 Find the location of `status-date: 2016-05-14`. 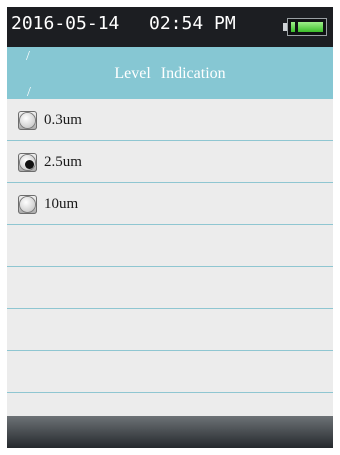

status-date: 2016-05-14 is located at coordinates (65, 23).